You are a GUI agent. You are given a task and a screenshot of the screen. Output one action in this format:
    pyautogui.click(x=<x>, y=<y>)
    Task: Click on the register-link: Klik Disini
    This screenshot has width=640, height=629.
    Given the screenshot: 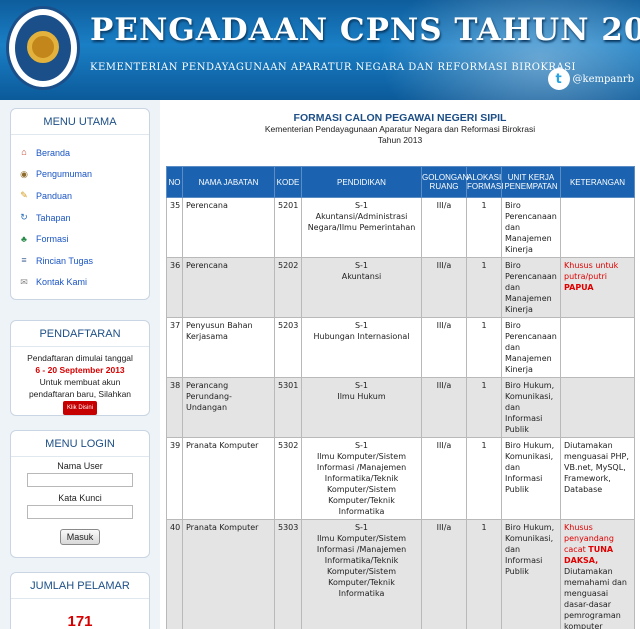 What is the action you would take?
    pyautogui.click(x=79, y=408)
    